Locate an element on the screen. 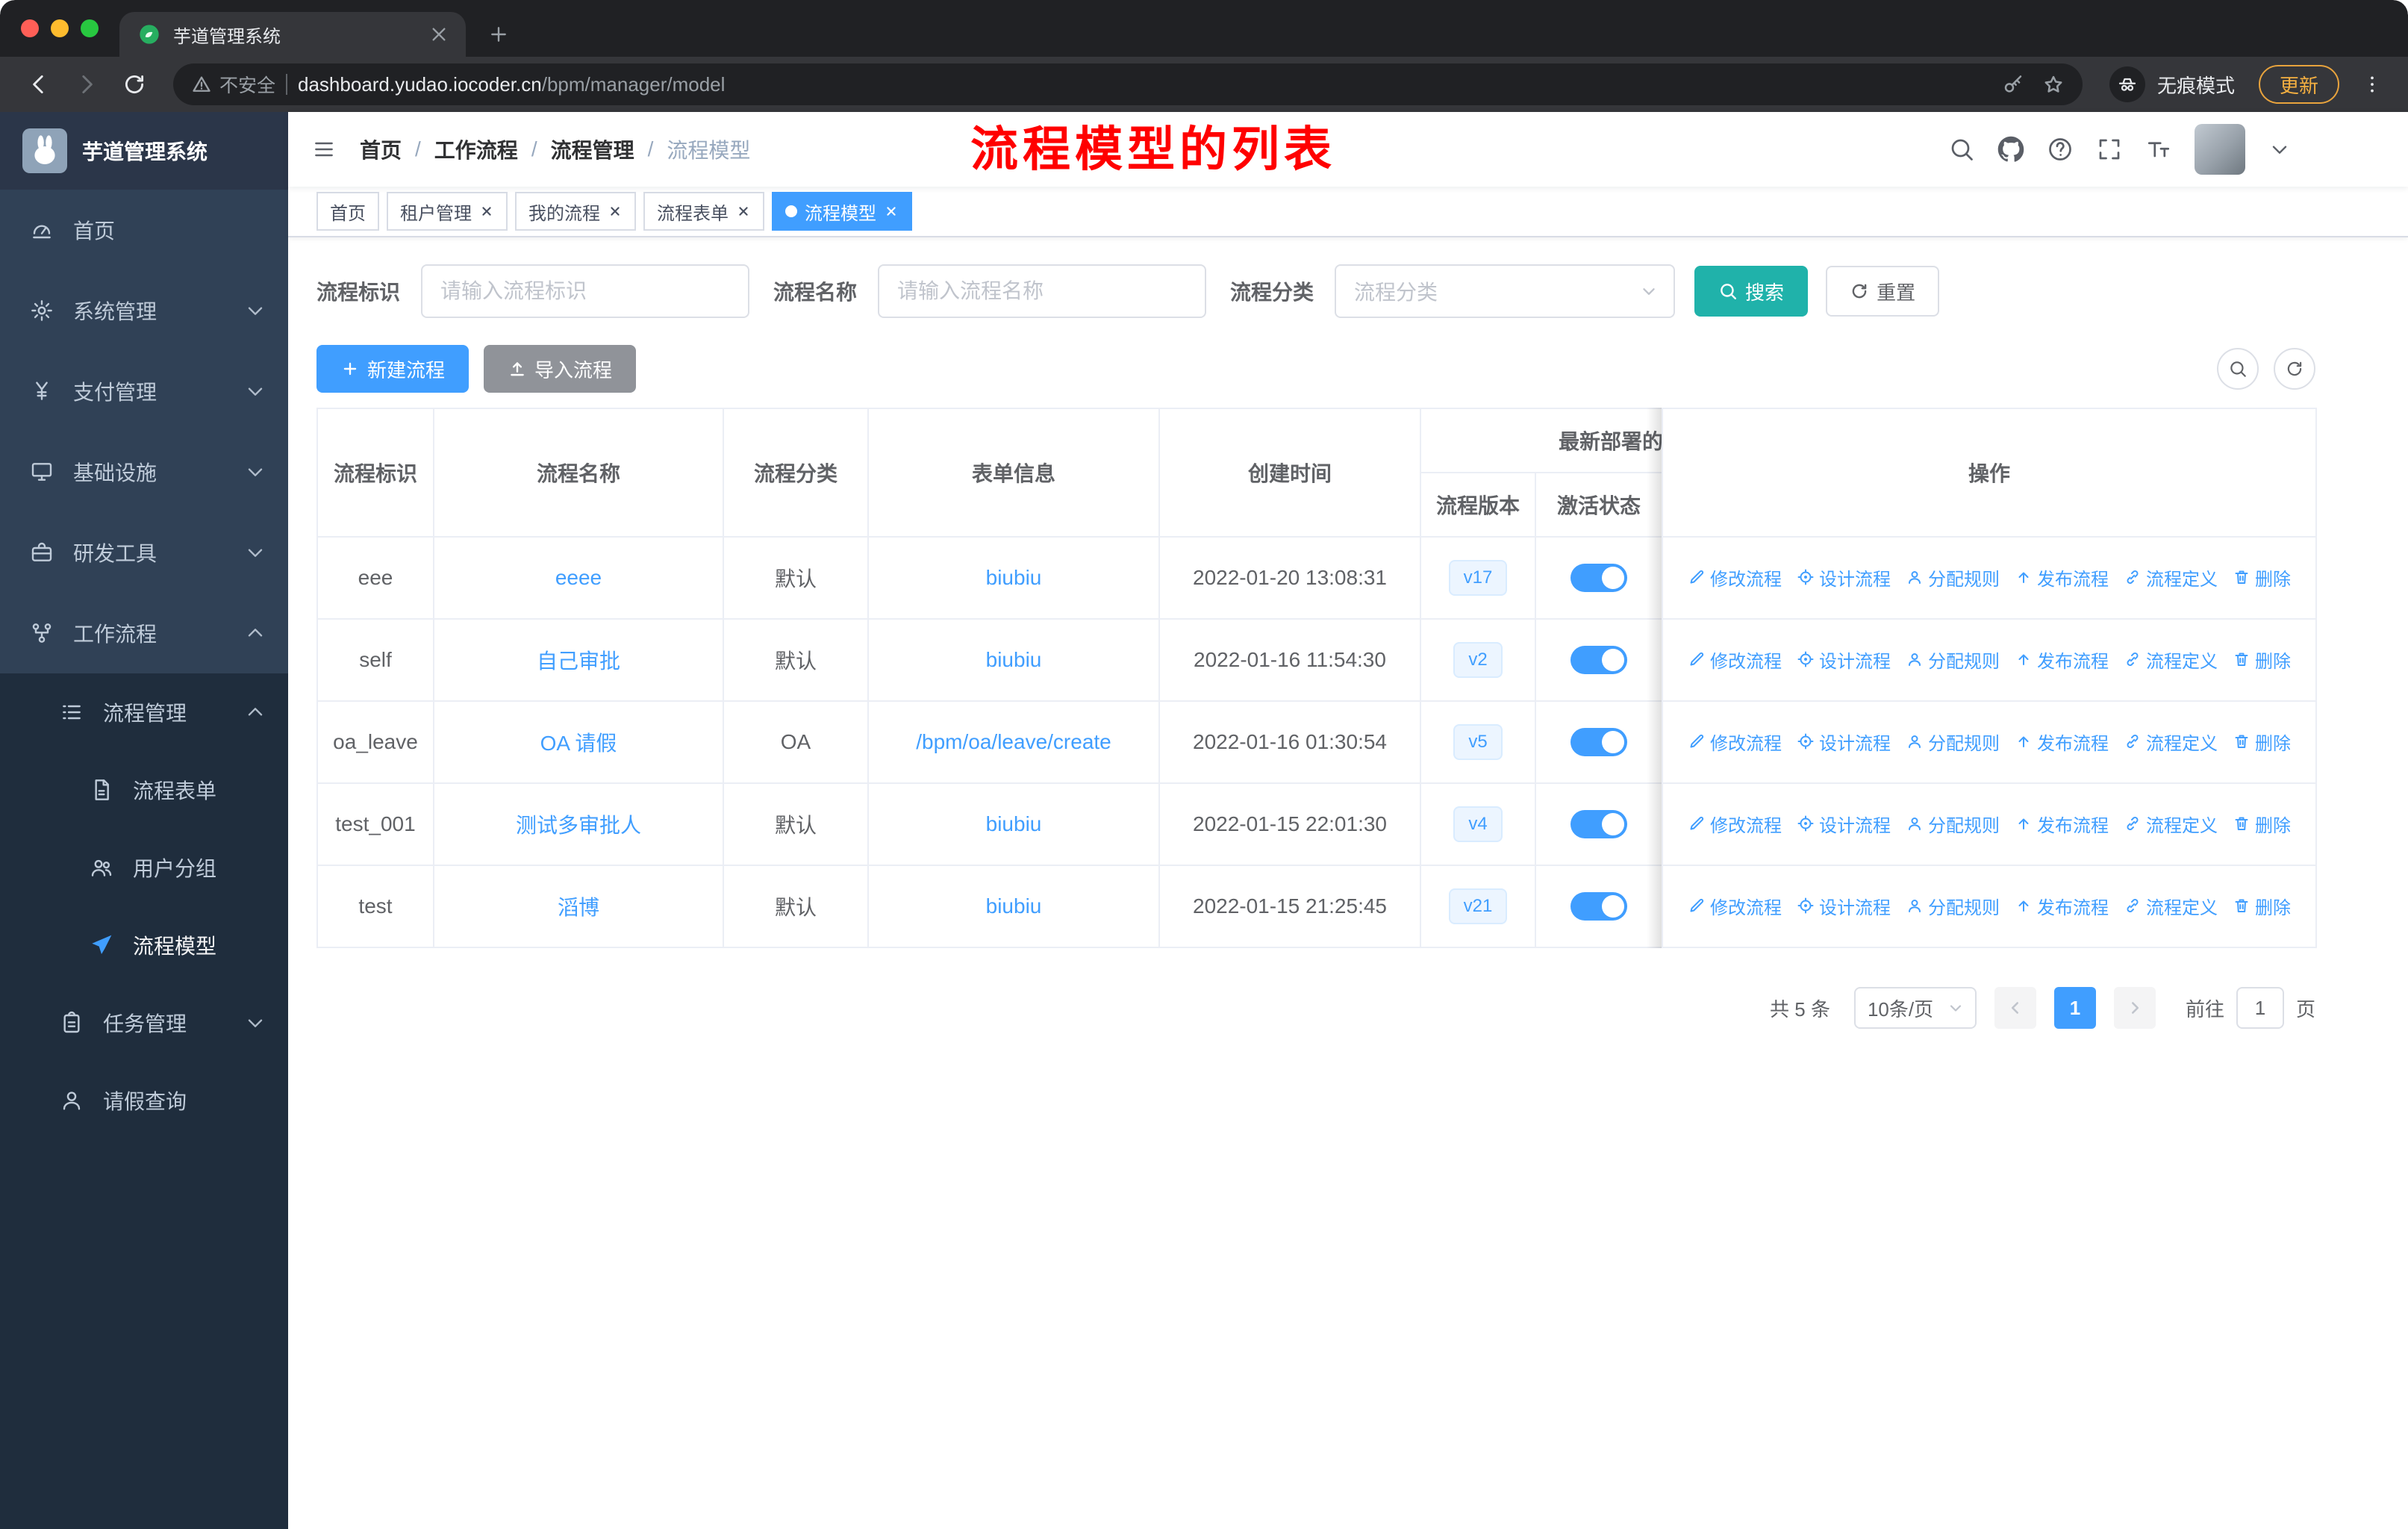 The image size is (2408, 1529). category-select: 流程分类 is located at coordinates (1505, 291).